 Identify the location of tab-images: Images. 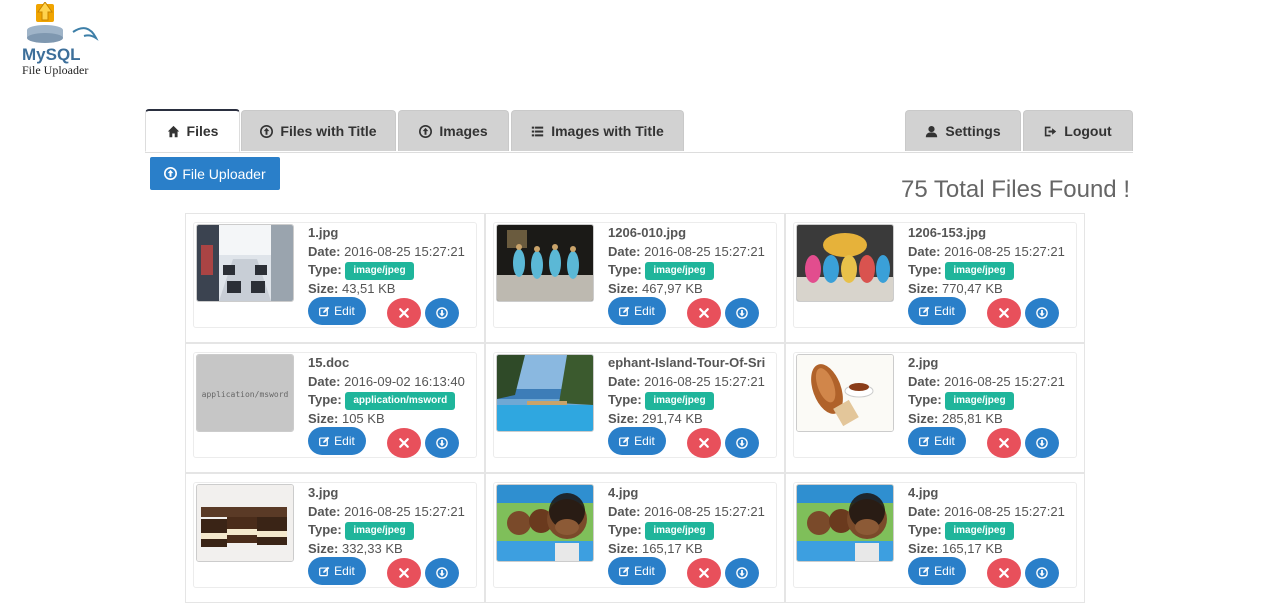
(453, 130).